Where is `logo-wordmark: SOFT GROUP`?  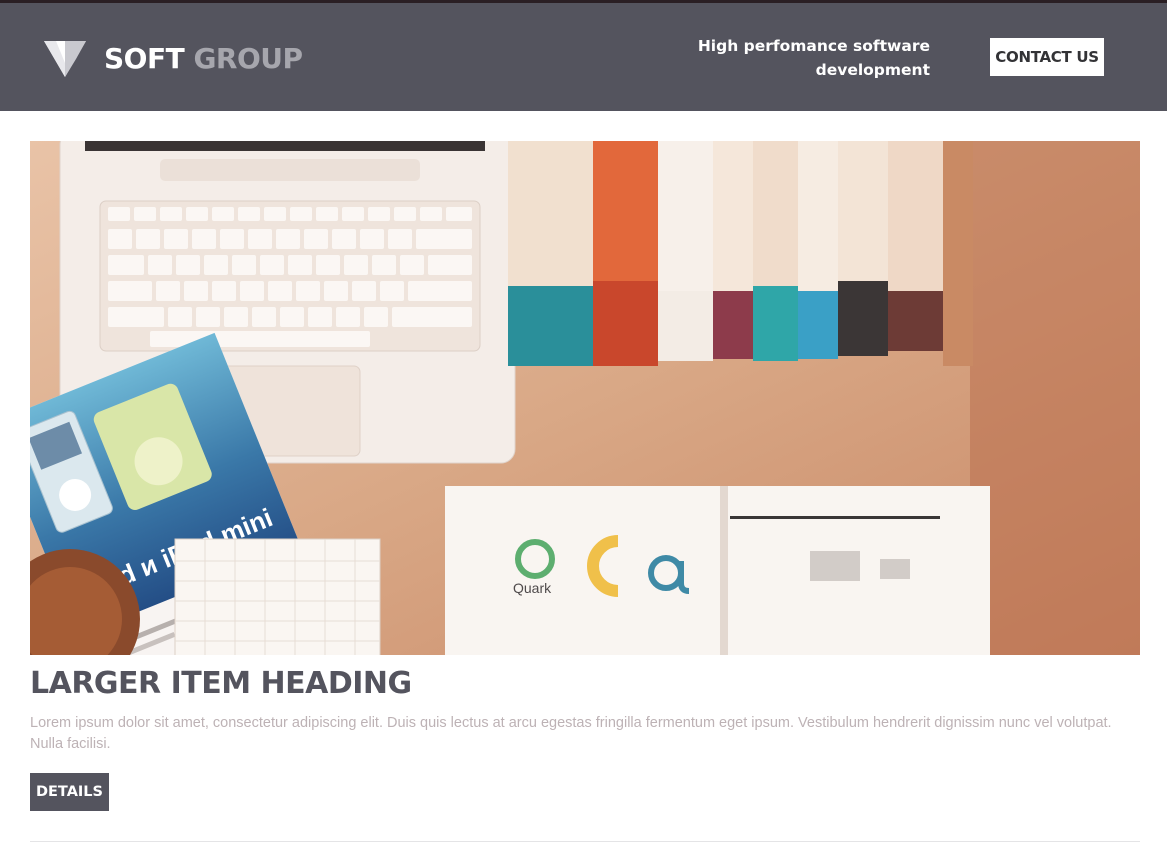 logo-wordmark: SOFT GROUP is located at coordinates (203, 59).